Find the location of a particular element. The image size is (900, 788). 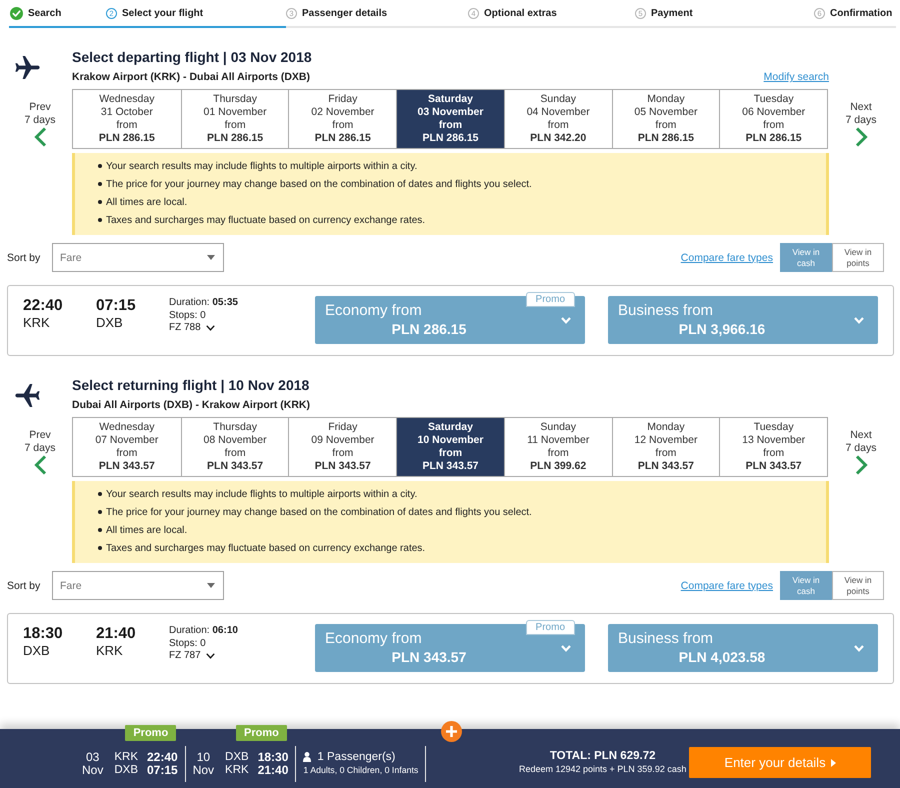

day-label: 10 is located at coordinates (203, 757).